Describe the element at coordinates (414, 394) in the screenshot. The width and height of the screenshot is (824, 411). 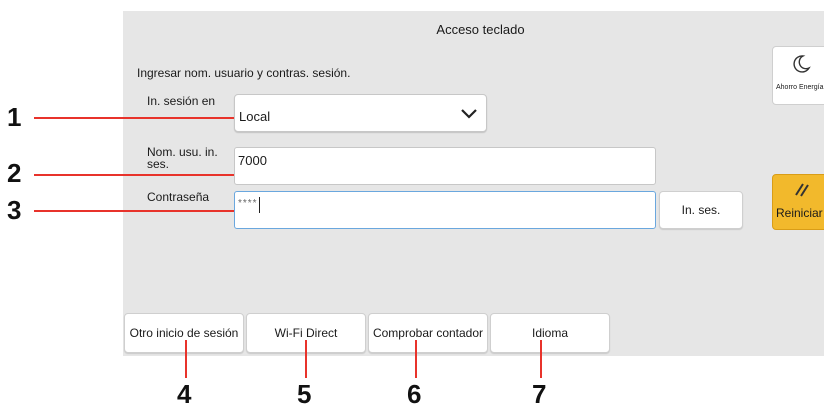
I see `callout-6: 6` at that location.